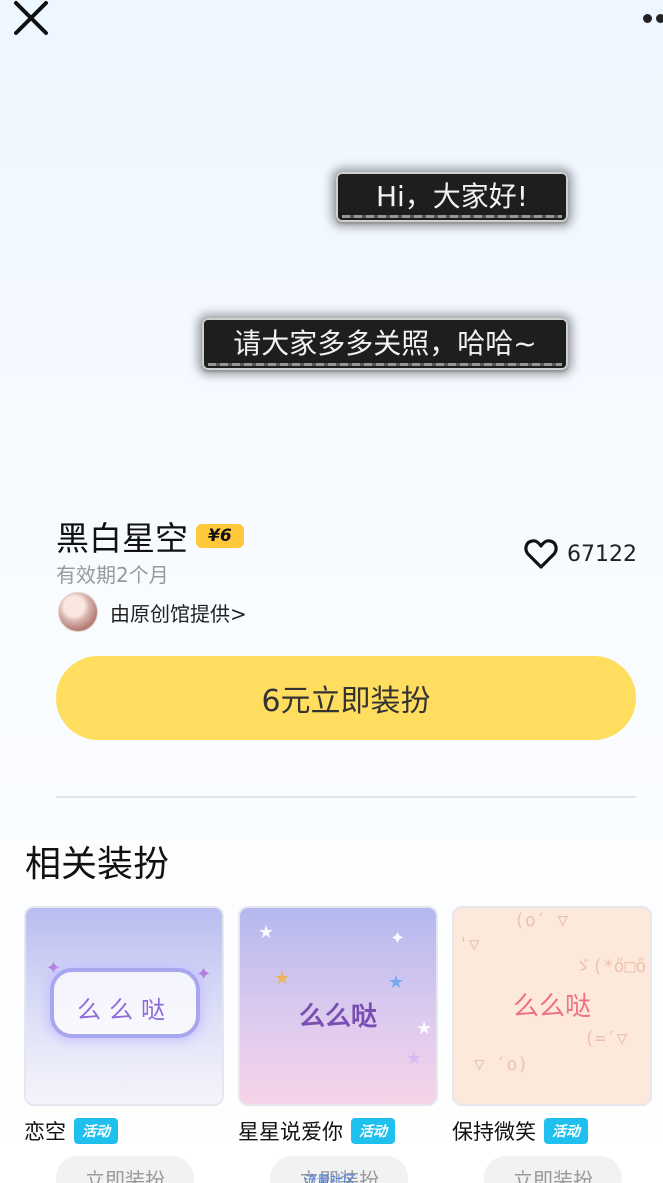 Image resolution: width=663 pixels, height=1183 pixels. What do you see at coordinates (541, 920) in the screenshot?
I see `kaomoji-decoration: (o′ ▽` at bounding box center [541, 920].